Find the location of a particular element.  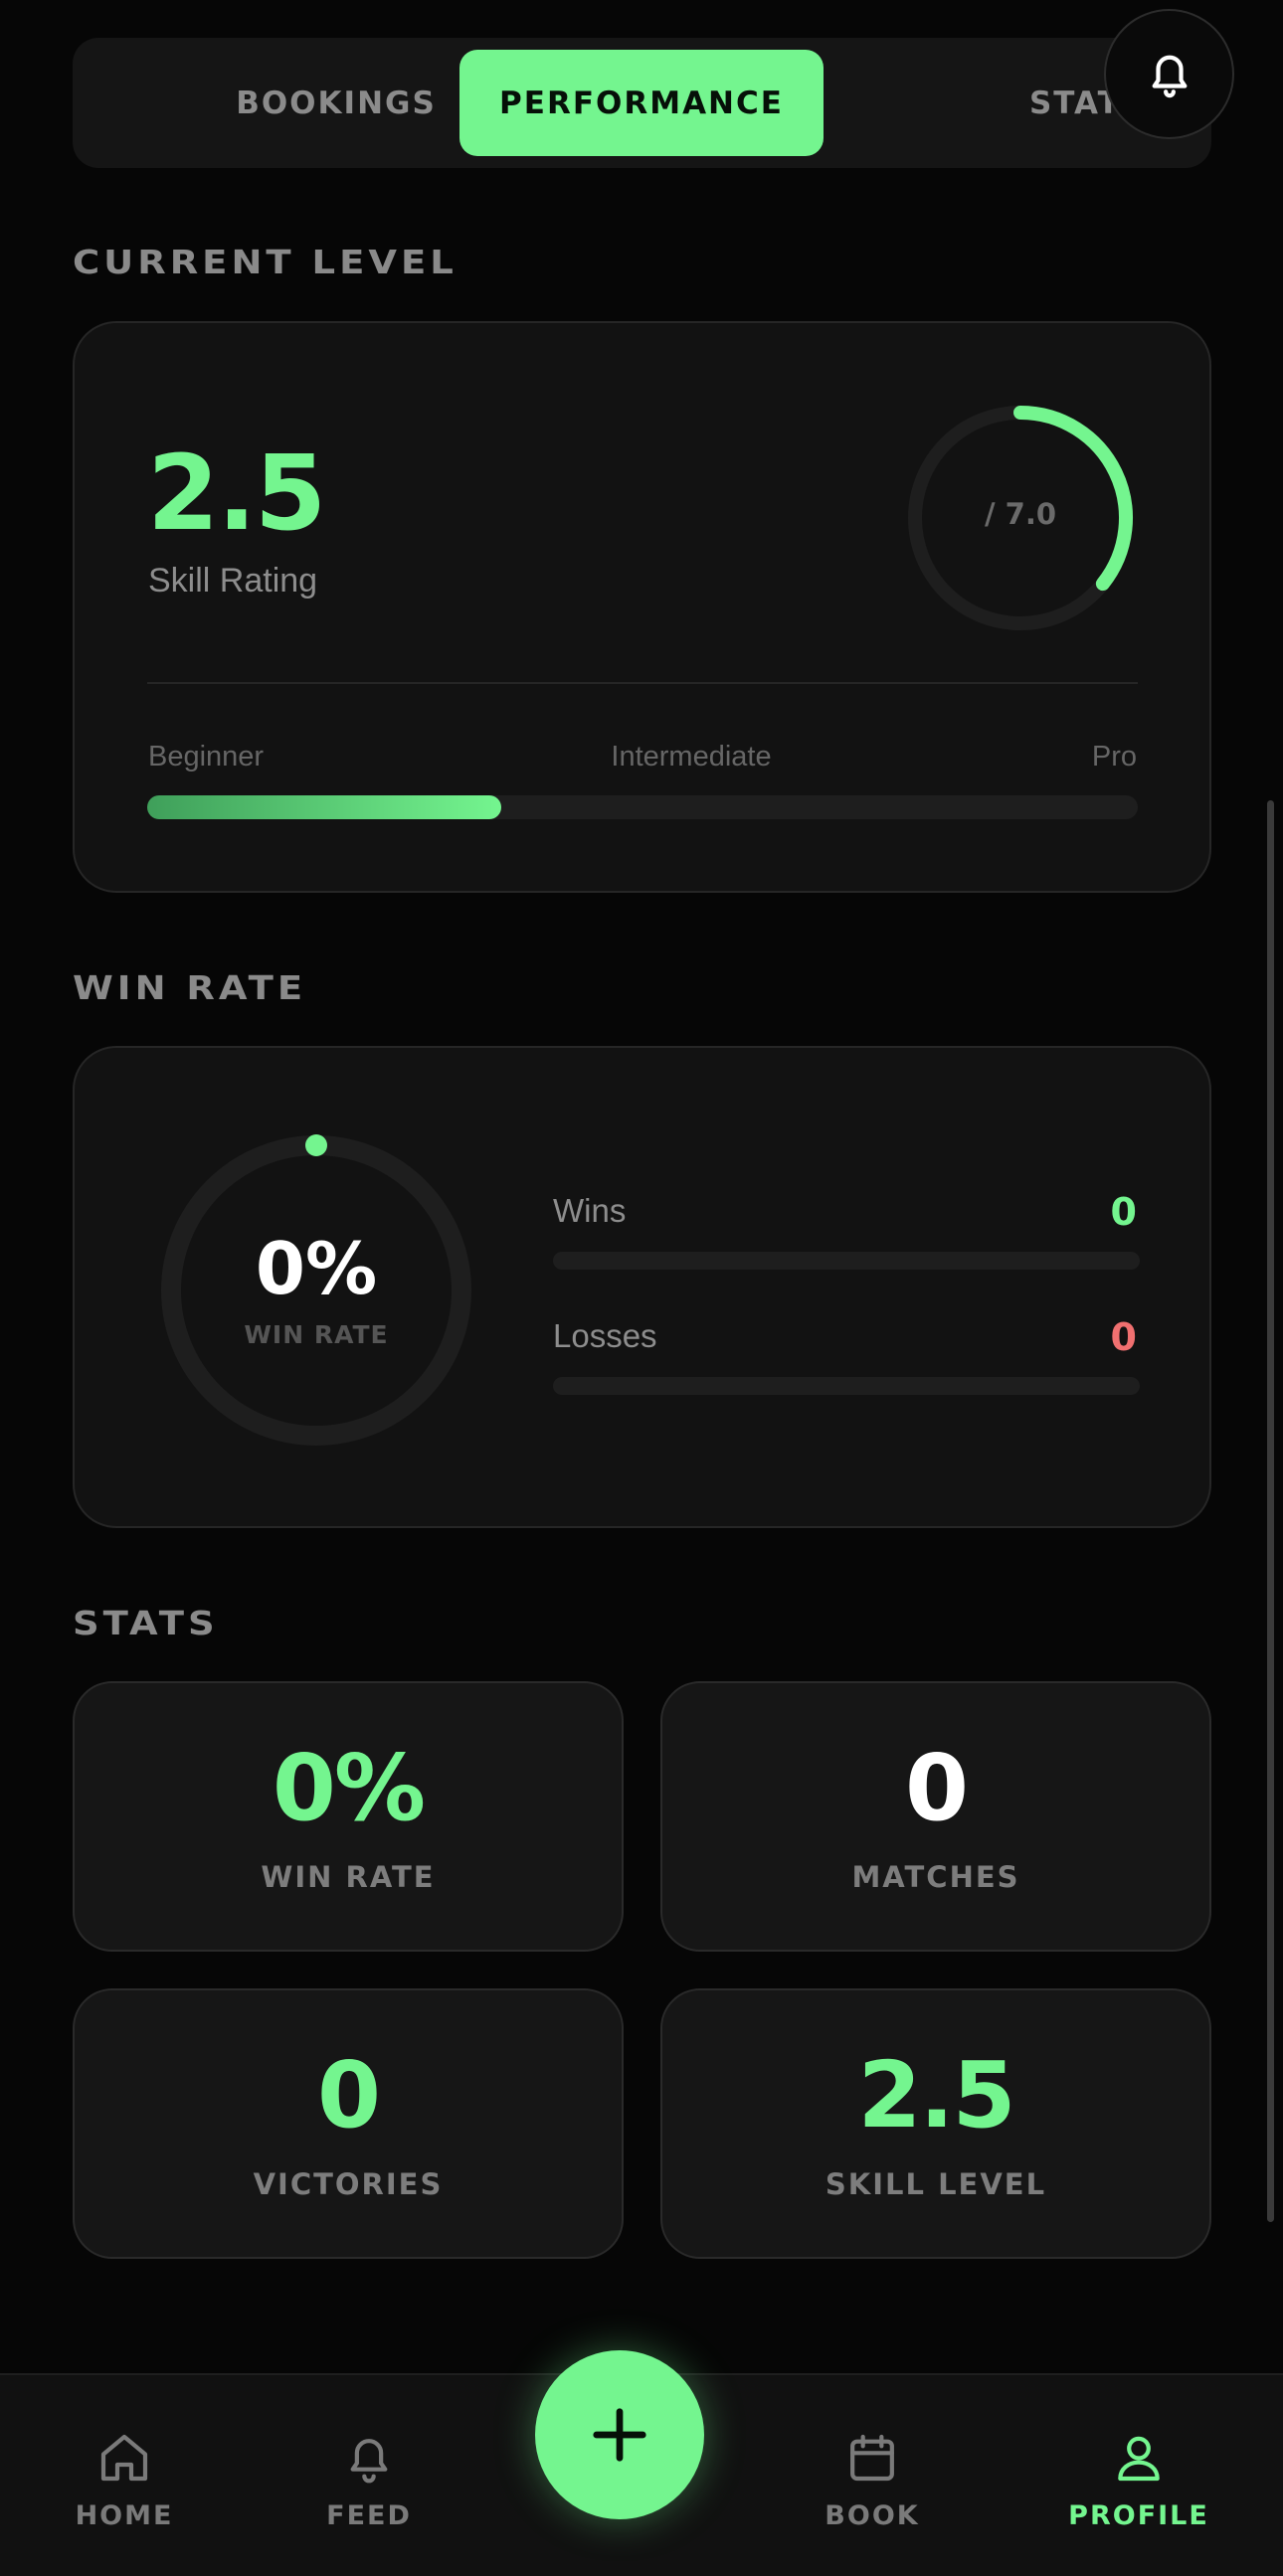

rating-max-label: / 7.0 is located at coordinates (1021, 514).